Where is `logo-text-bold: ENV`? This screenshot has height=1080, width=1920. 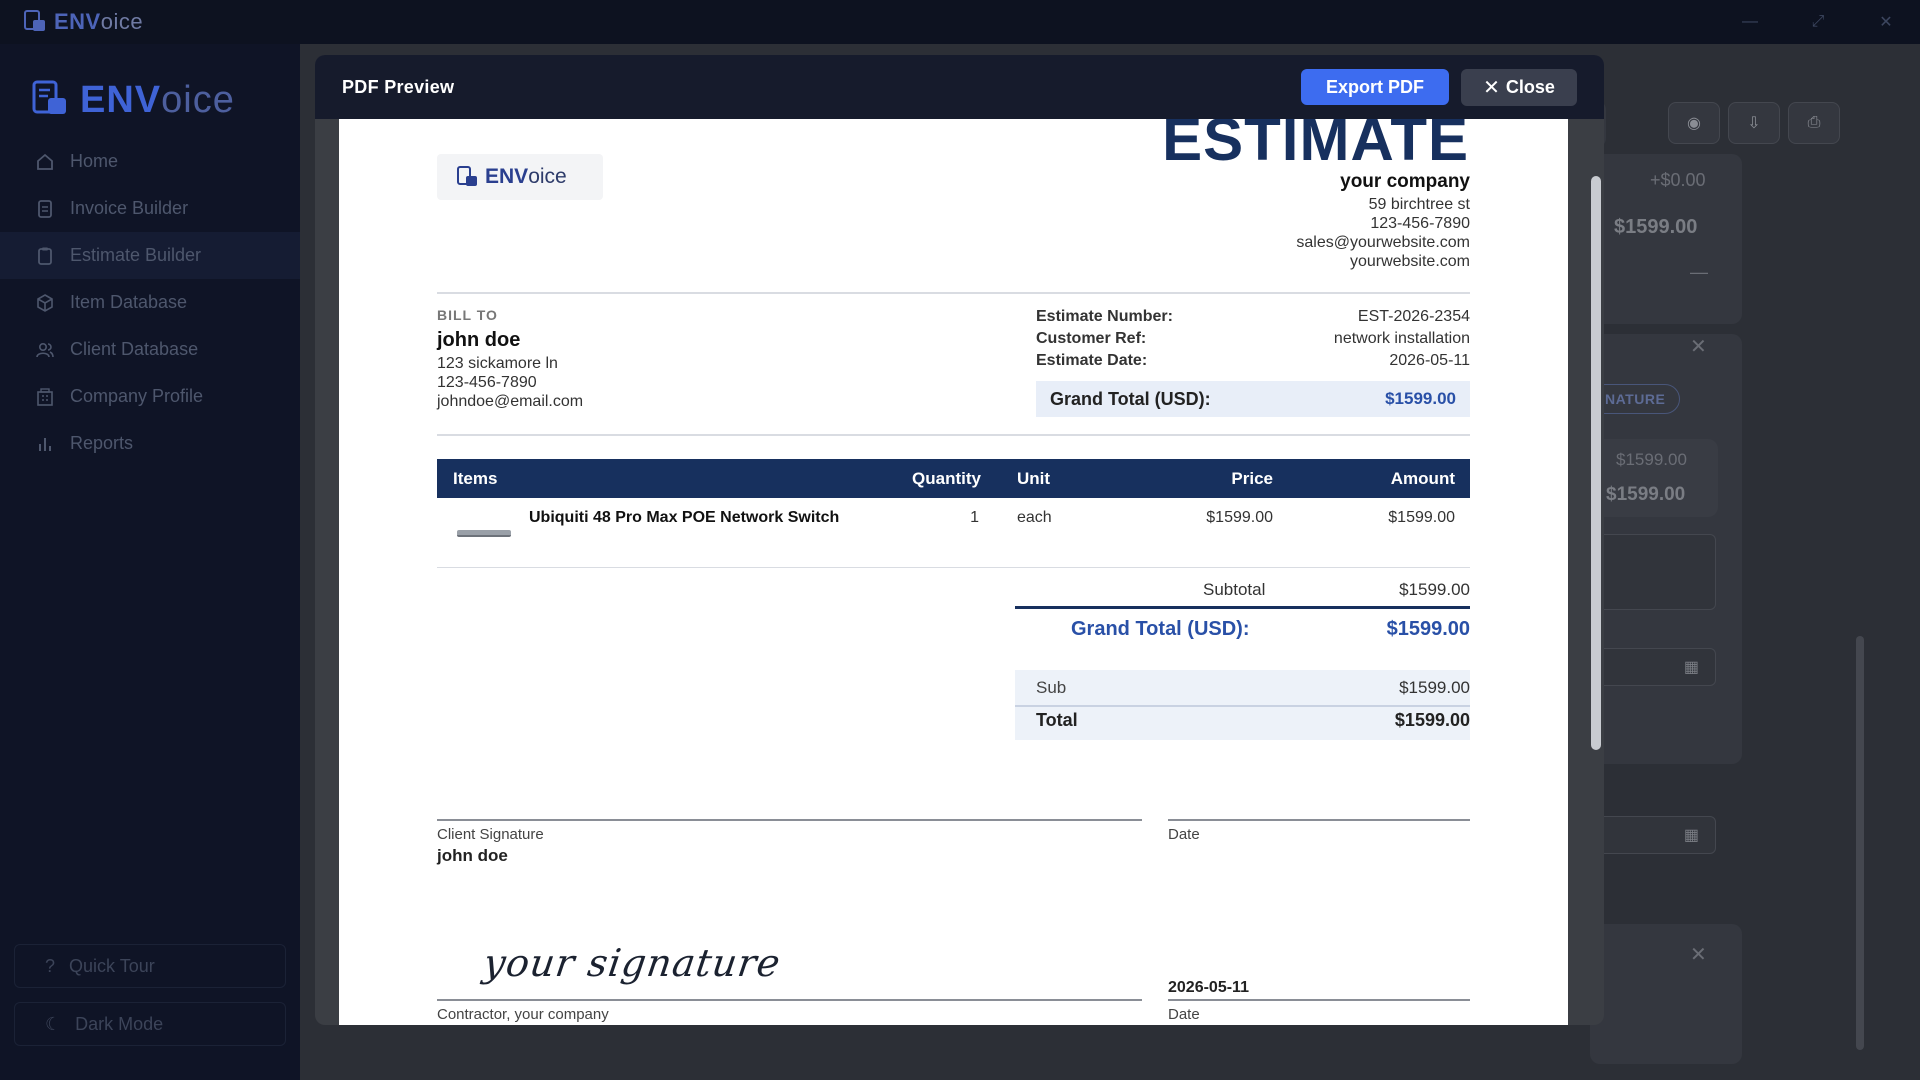 logo-text-bold: ENV is located at coordinates (121, 99).